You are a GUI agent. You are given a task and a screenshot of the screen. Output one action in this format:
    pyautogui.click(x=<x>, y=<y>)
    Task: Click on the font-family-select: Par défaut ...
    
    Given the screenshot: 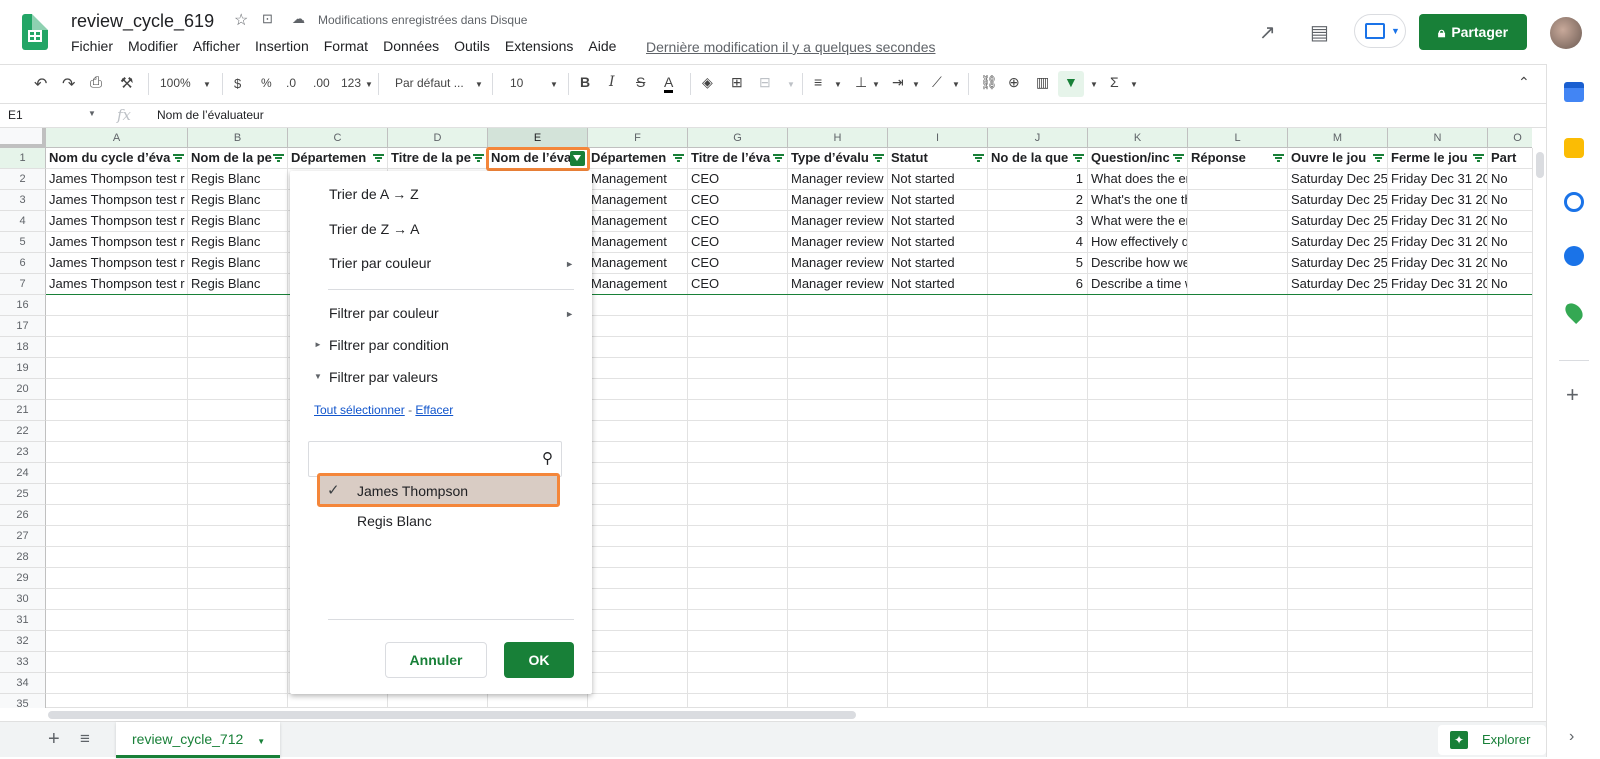 What is the action you would take?
    pyautogui.click(x=429, y=83)
    